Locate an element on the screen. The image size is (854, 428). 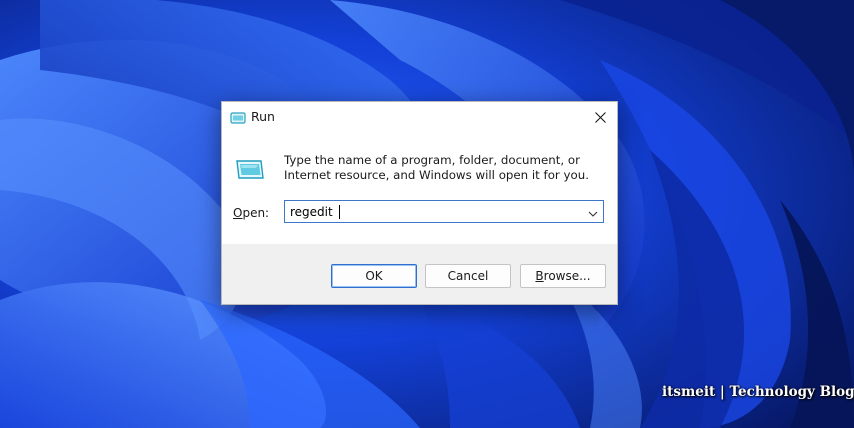
dropdown-button is located at coordinates (593, 211).